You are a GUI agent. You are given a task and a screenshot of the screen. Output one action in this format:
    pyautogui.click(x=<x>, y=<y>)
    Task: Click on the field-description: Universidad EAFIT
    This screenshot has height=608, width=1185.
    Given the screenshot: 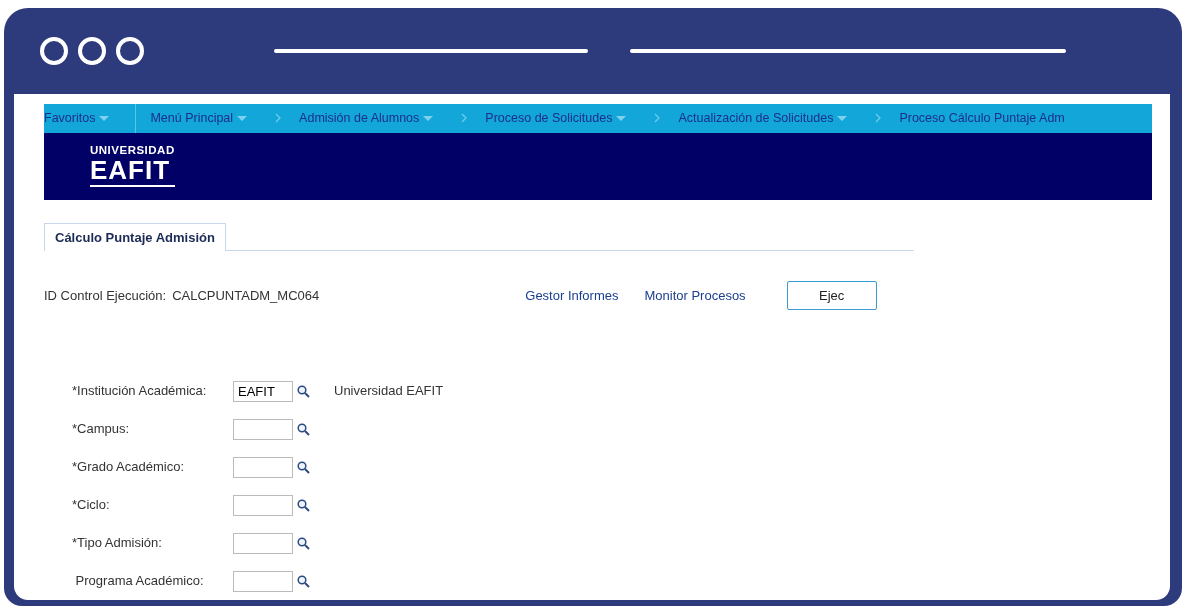 What is the action you would take?
    pyautogui.click(x=389, y=391)
    